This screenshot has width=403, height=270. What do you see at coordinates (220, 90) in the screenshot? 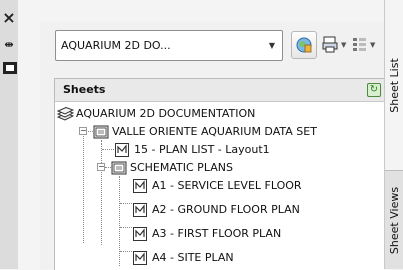
I see `sheets-header: Sheets ↻` at bounding box center [220, 90].